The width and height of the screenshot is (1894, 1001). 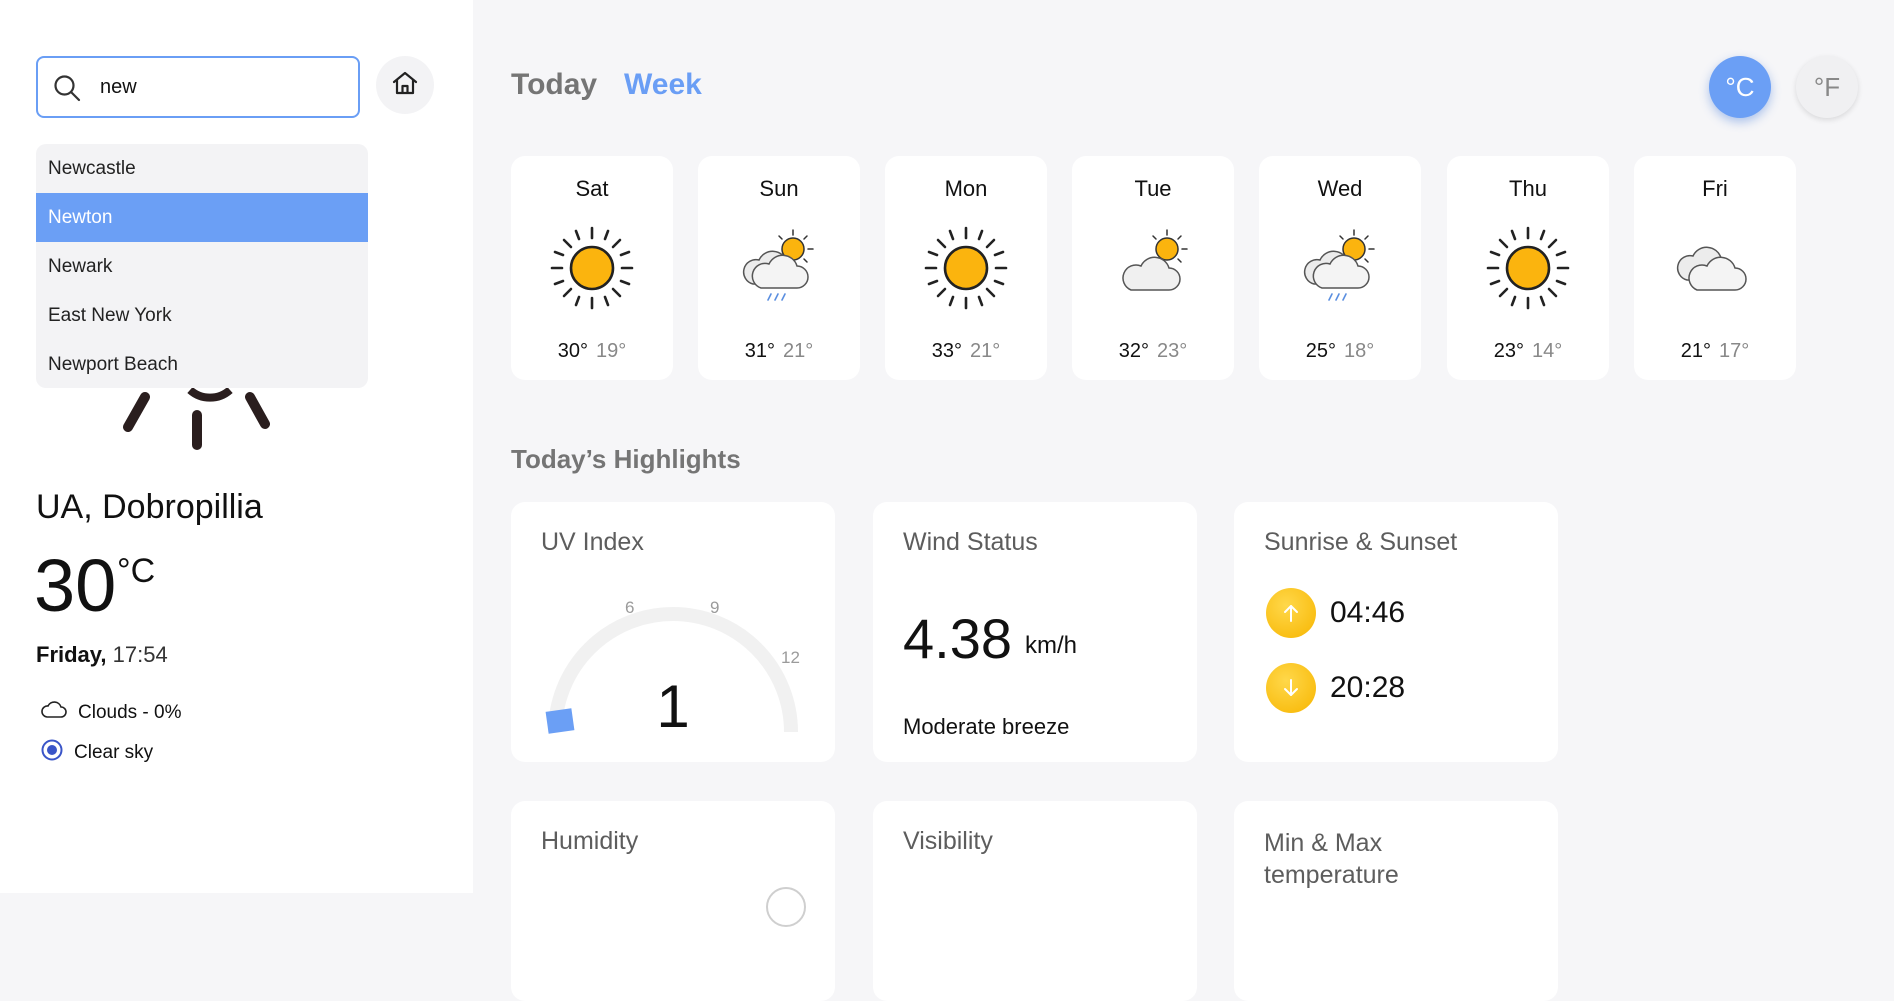 I want to click on humidity-title: Humidity, so click(x=590, y=841).